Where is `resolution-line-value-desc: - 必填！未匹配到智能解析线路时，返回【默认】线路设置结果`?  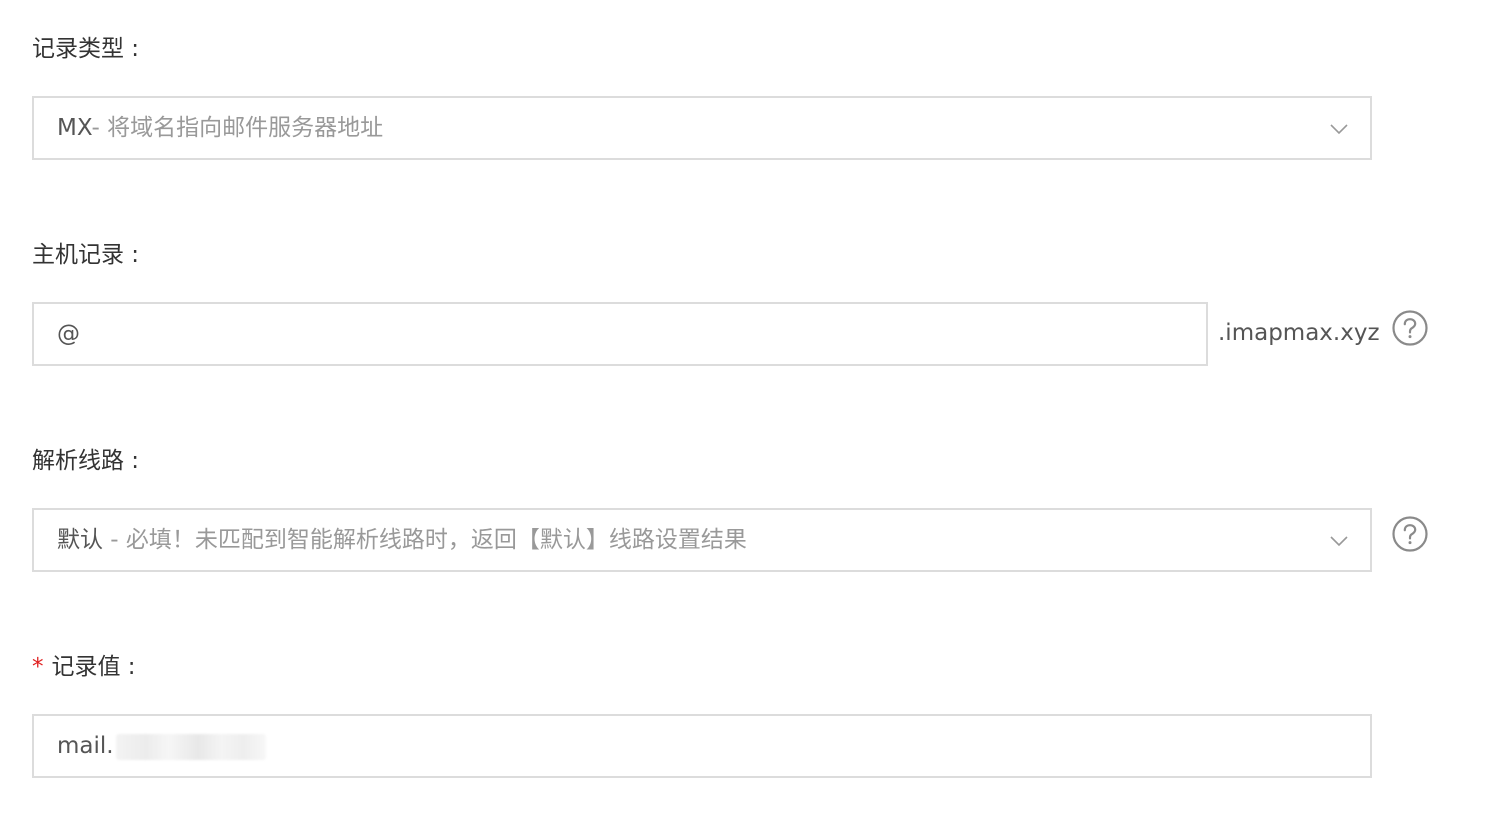 resolution-line-value-desc: - 必填！未匹配到智能解析线路时，返回【默认】线路设置结果 is located at coordinates (425, 540).